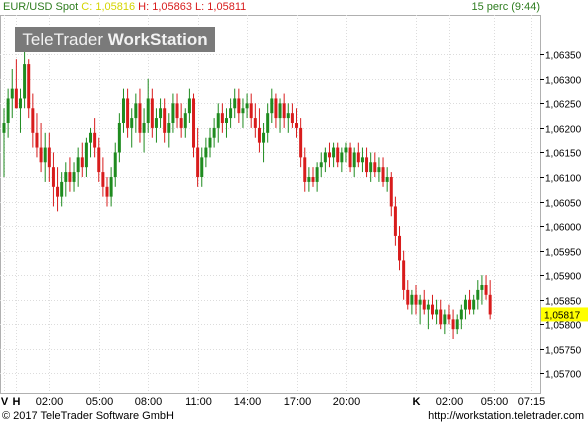 Image resolution: width=588 pixels, height=428 pixels. I want to click on y-tick-label: 1,06100, so click(563, 179).